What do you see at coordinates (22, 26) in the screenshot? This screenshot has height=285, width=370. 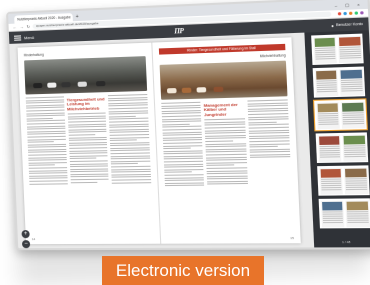 I see `forward-arrow-icon: →` at bounding box center [22, 26].